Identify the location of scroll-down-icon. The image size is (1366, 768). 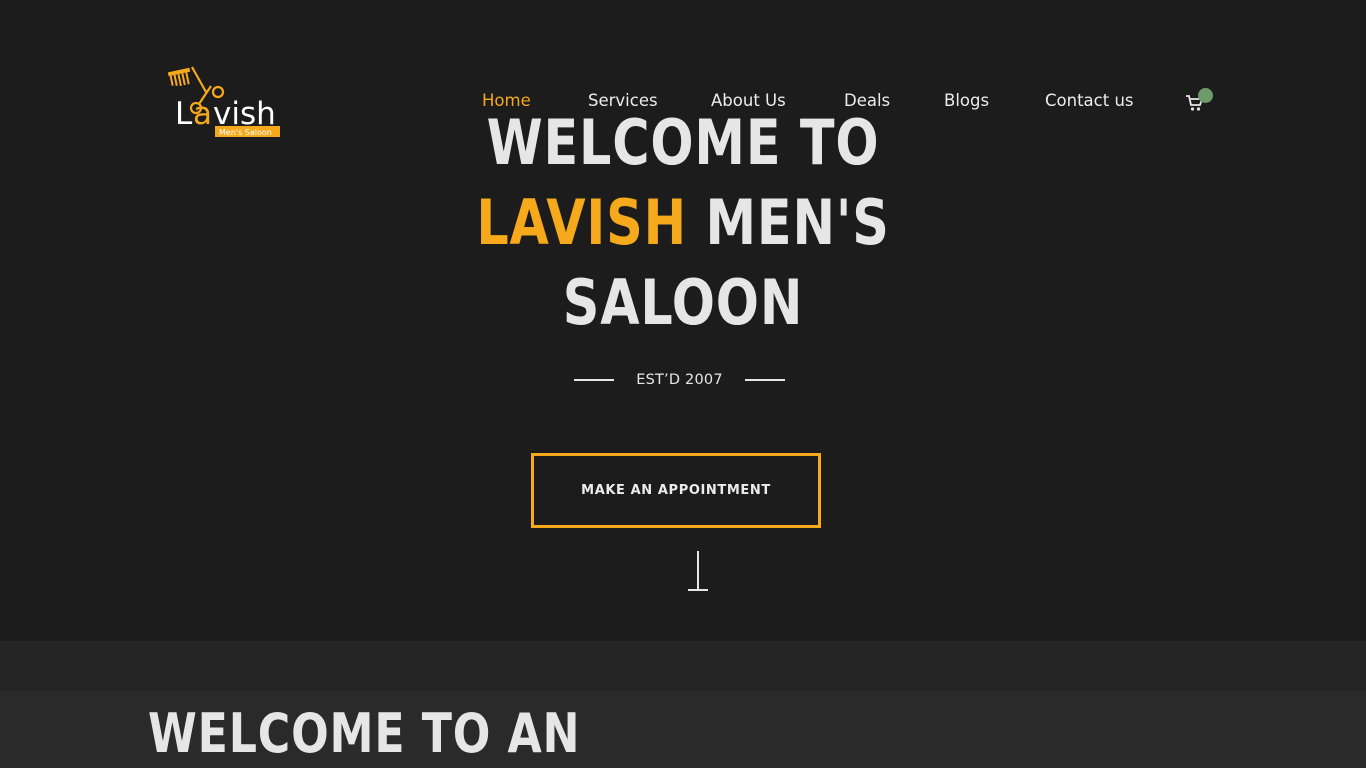
(698, 571).